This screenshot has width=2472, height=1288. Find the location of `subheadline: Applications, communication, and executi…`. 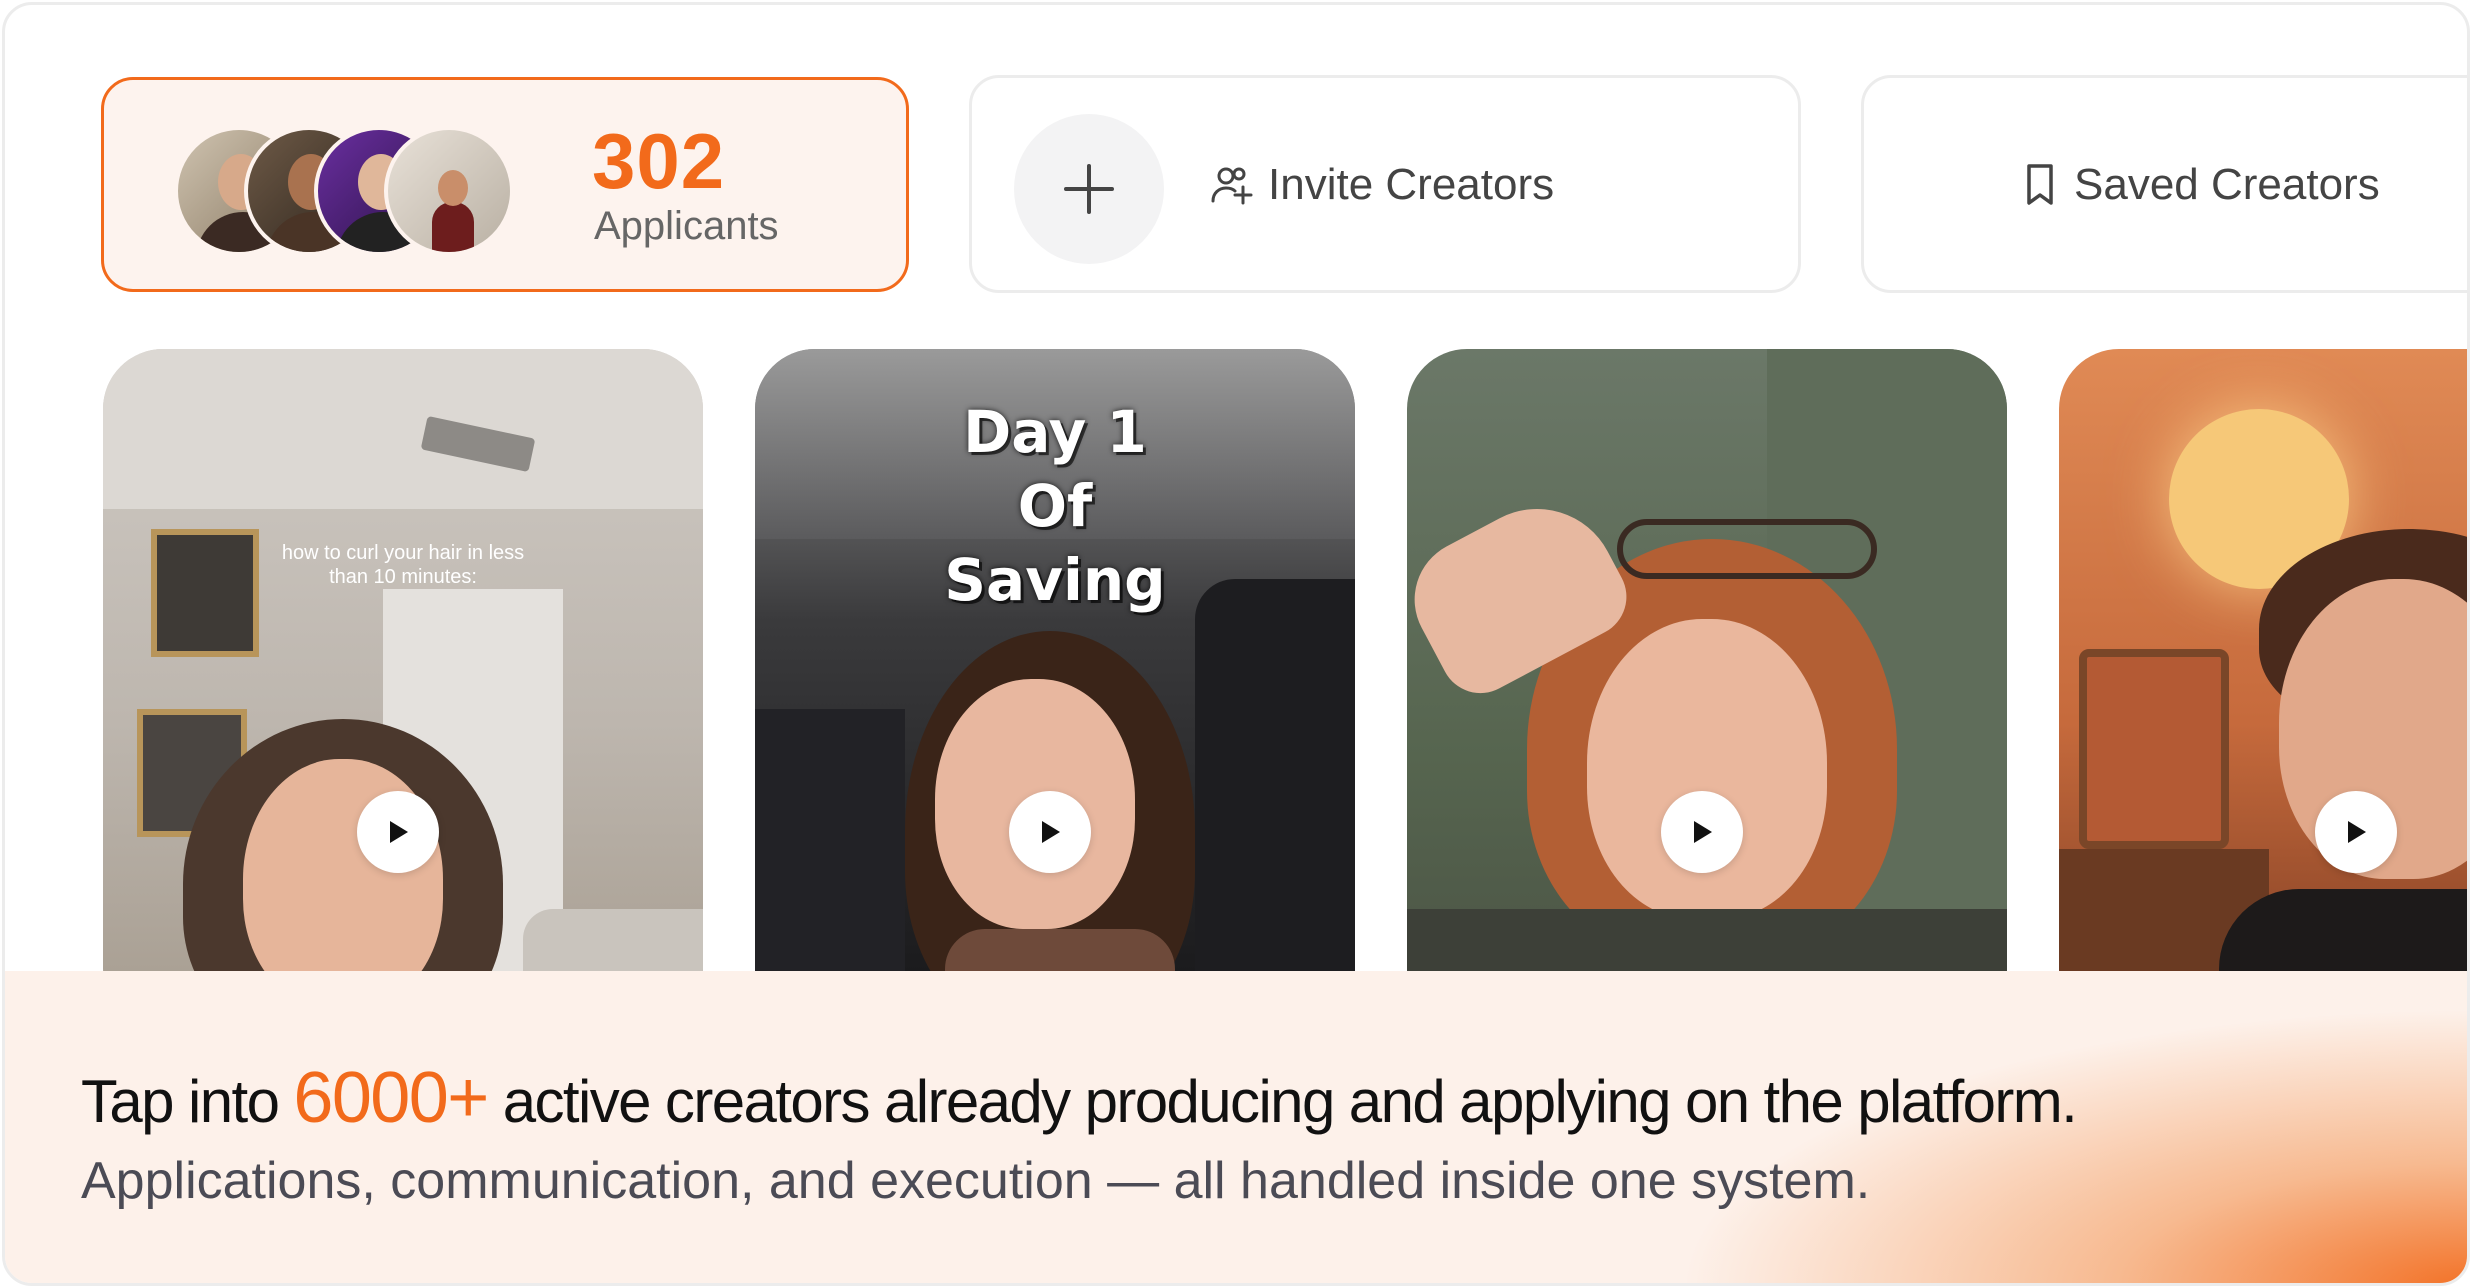

subheadline: Applications, communication, and executi… is located at coordinates (976, 1181).